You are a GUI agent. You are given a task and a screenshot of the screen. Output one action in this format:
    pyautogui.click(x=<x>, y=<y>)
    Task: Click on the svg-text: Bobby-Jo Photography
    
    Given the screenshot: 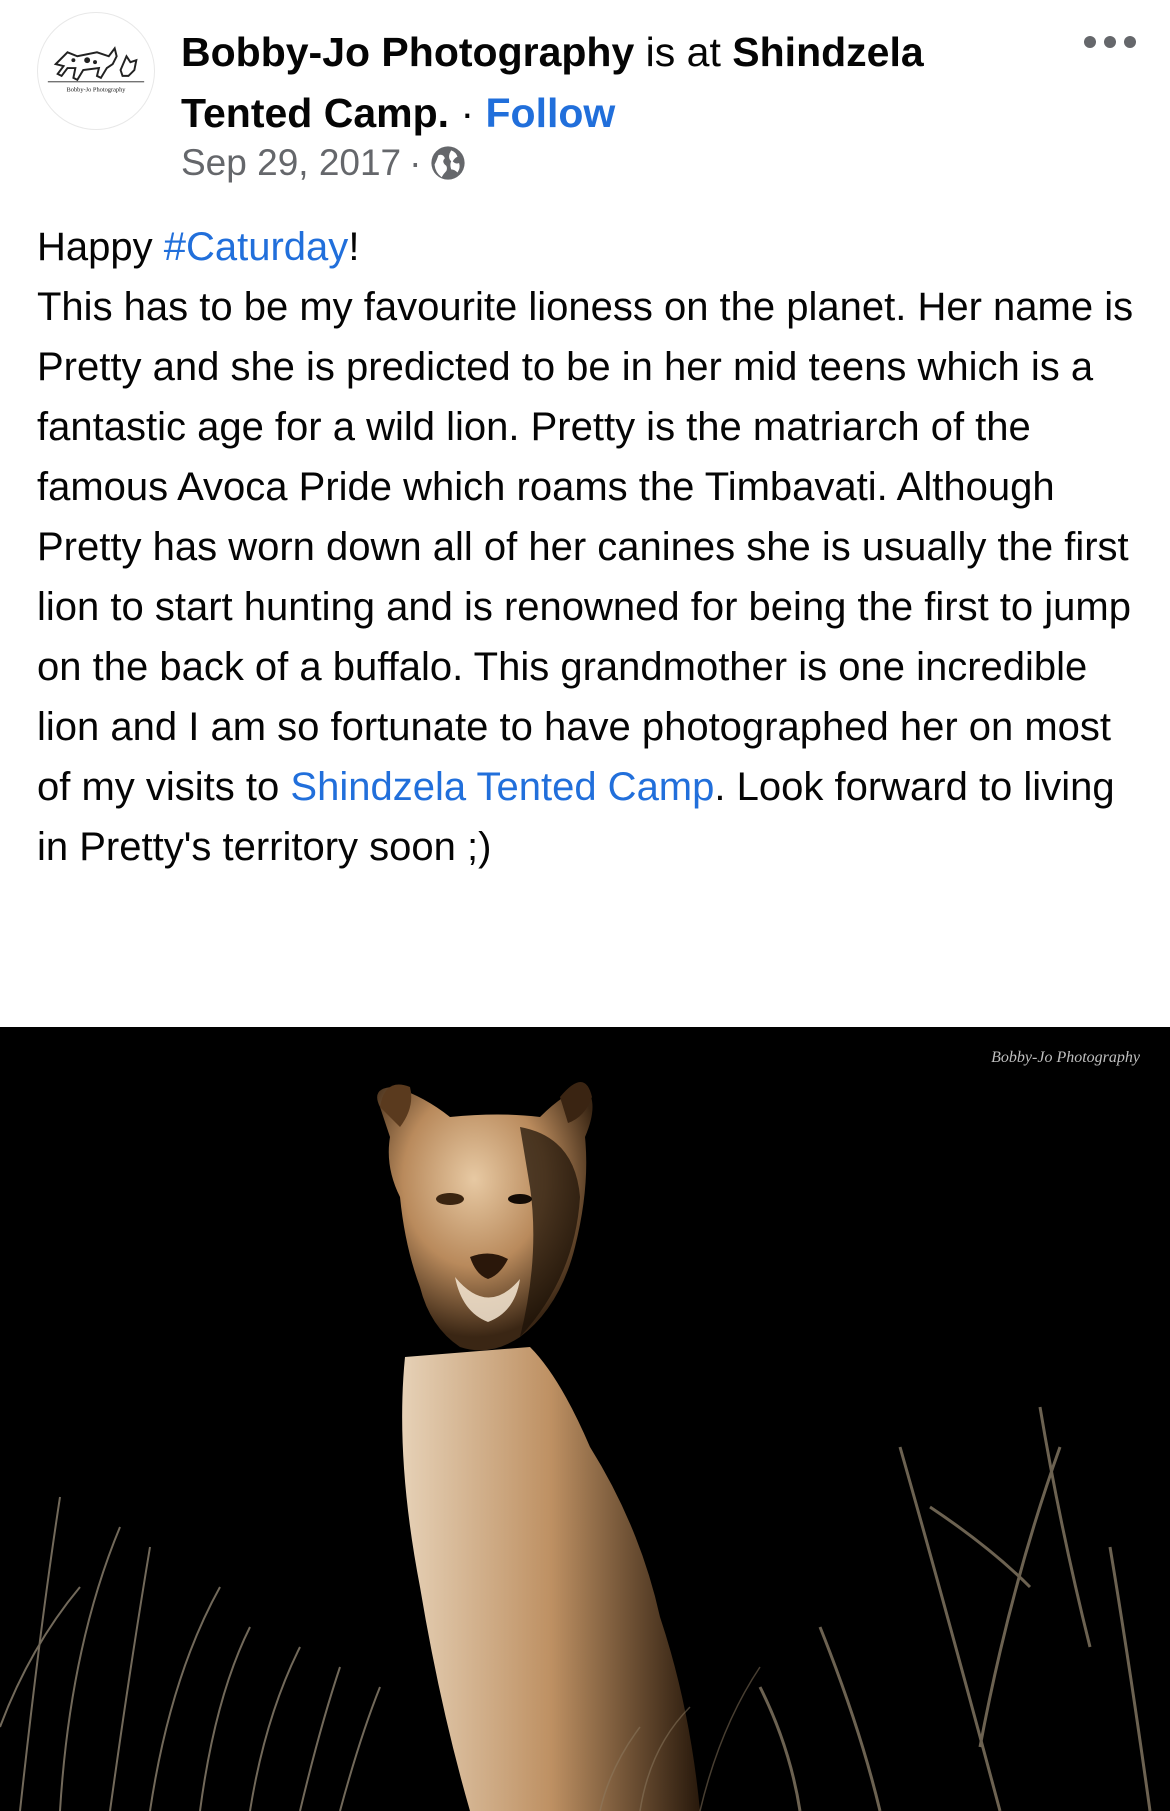 What is the action you would take?
    pyautogui.click(x=97, y=90)
    